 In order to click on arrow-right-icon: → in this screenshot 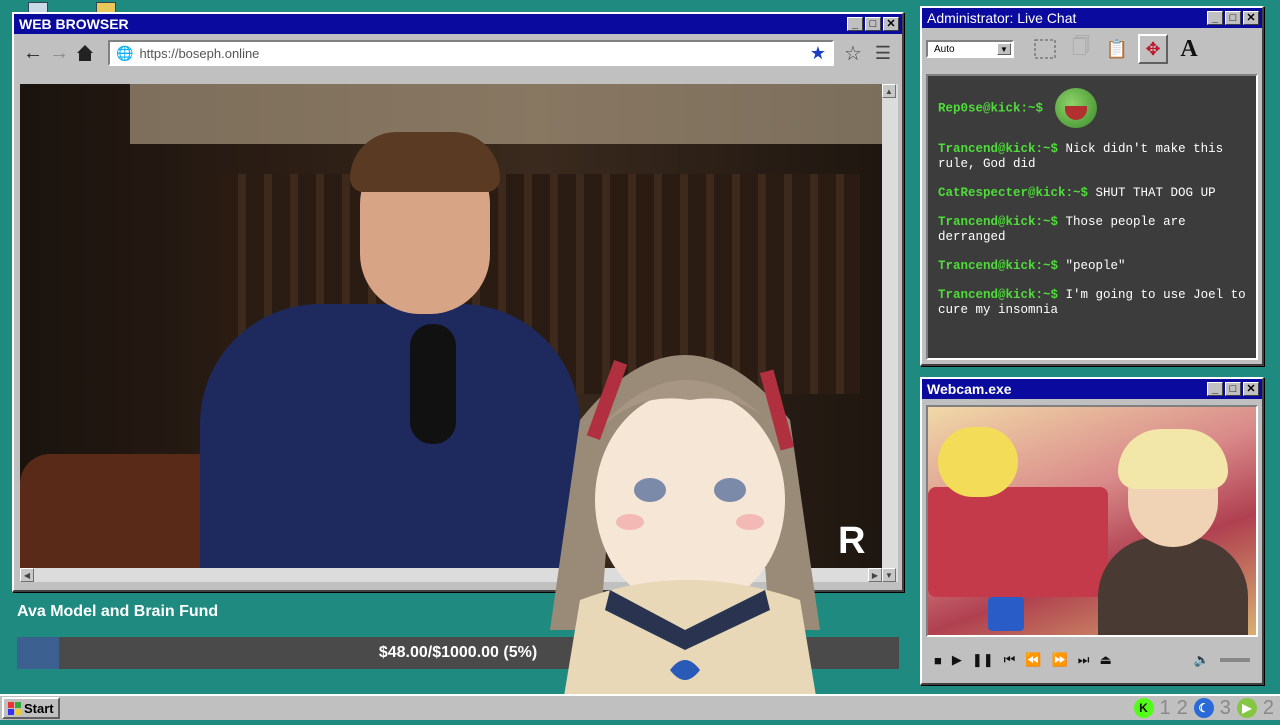, I will do `click(59, 53)`.